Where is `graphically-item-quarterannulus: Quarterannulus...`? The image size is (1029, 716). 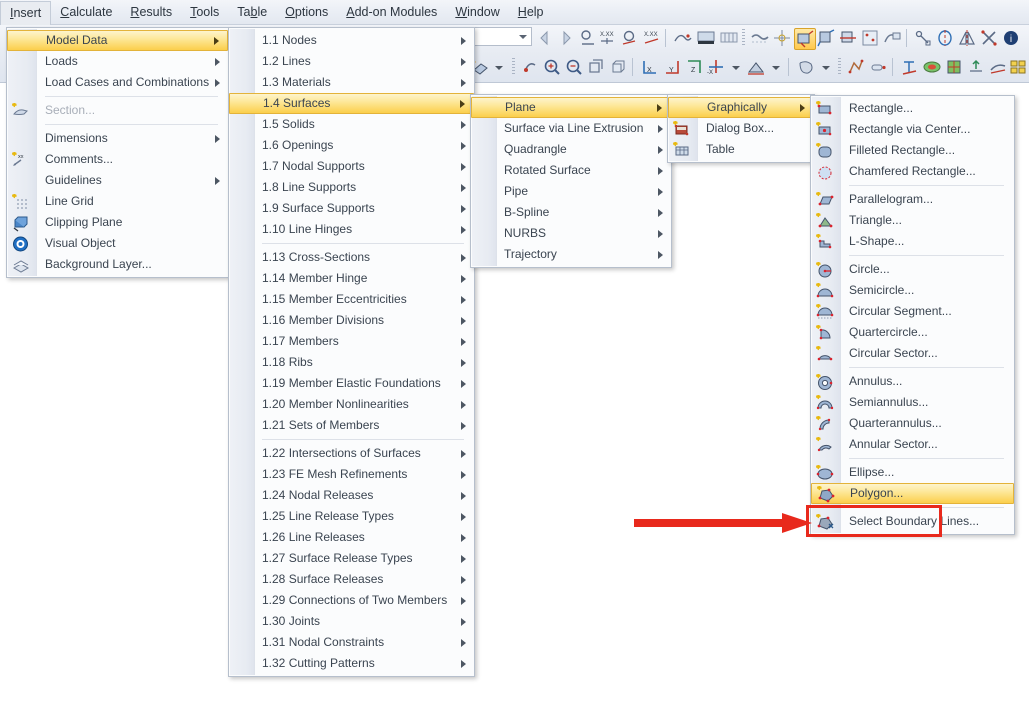 graphically-item-quarterannulus: Quarterannulus... is located at coordinates (912, 423).